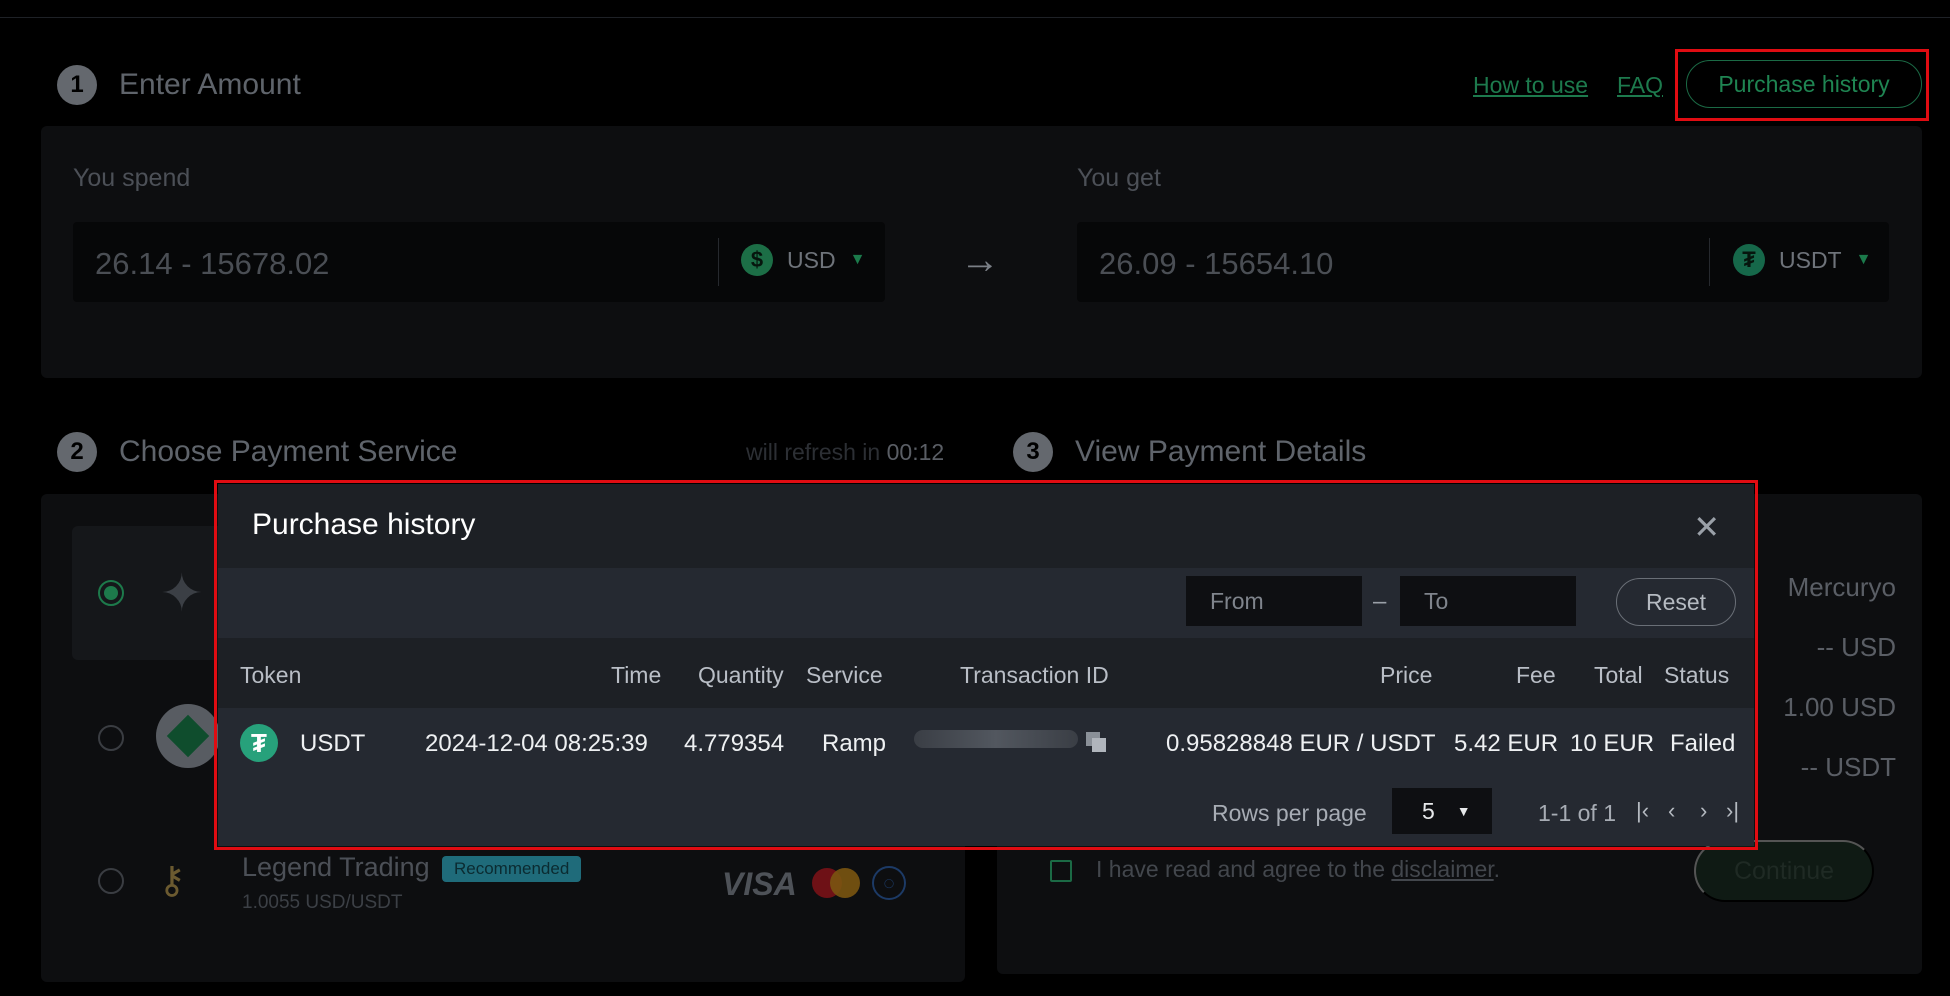 Image resolution: width=1950 pixels, height=996 pixels. Describe the element at coordinates (111, 593) in the screenshot. I see `service-radio-selected` at that location.